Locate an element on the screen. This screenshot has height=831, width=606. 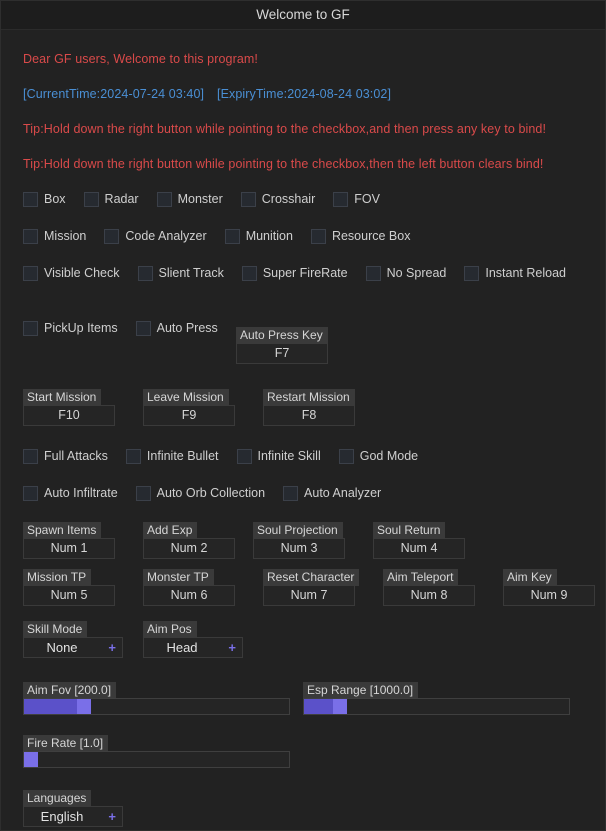
keybind-aim-teleport: Aim Teleport Num 8 is located at coordinates (429, 587).